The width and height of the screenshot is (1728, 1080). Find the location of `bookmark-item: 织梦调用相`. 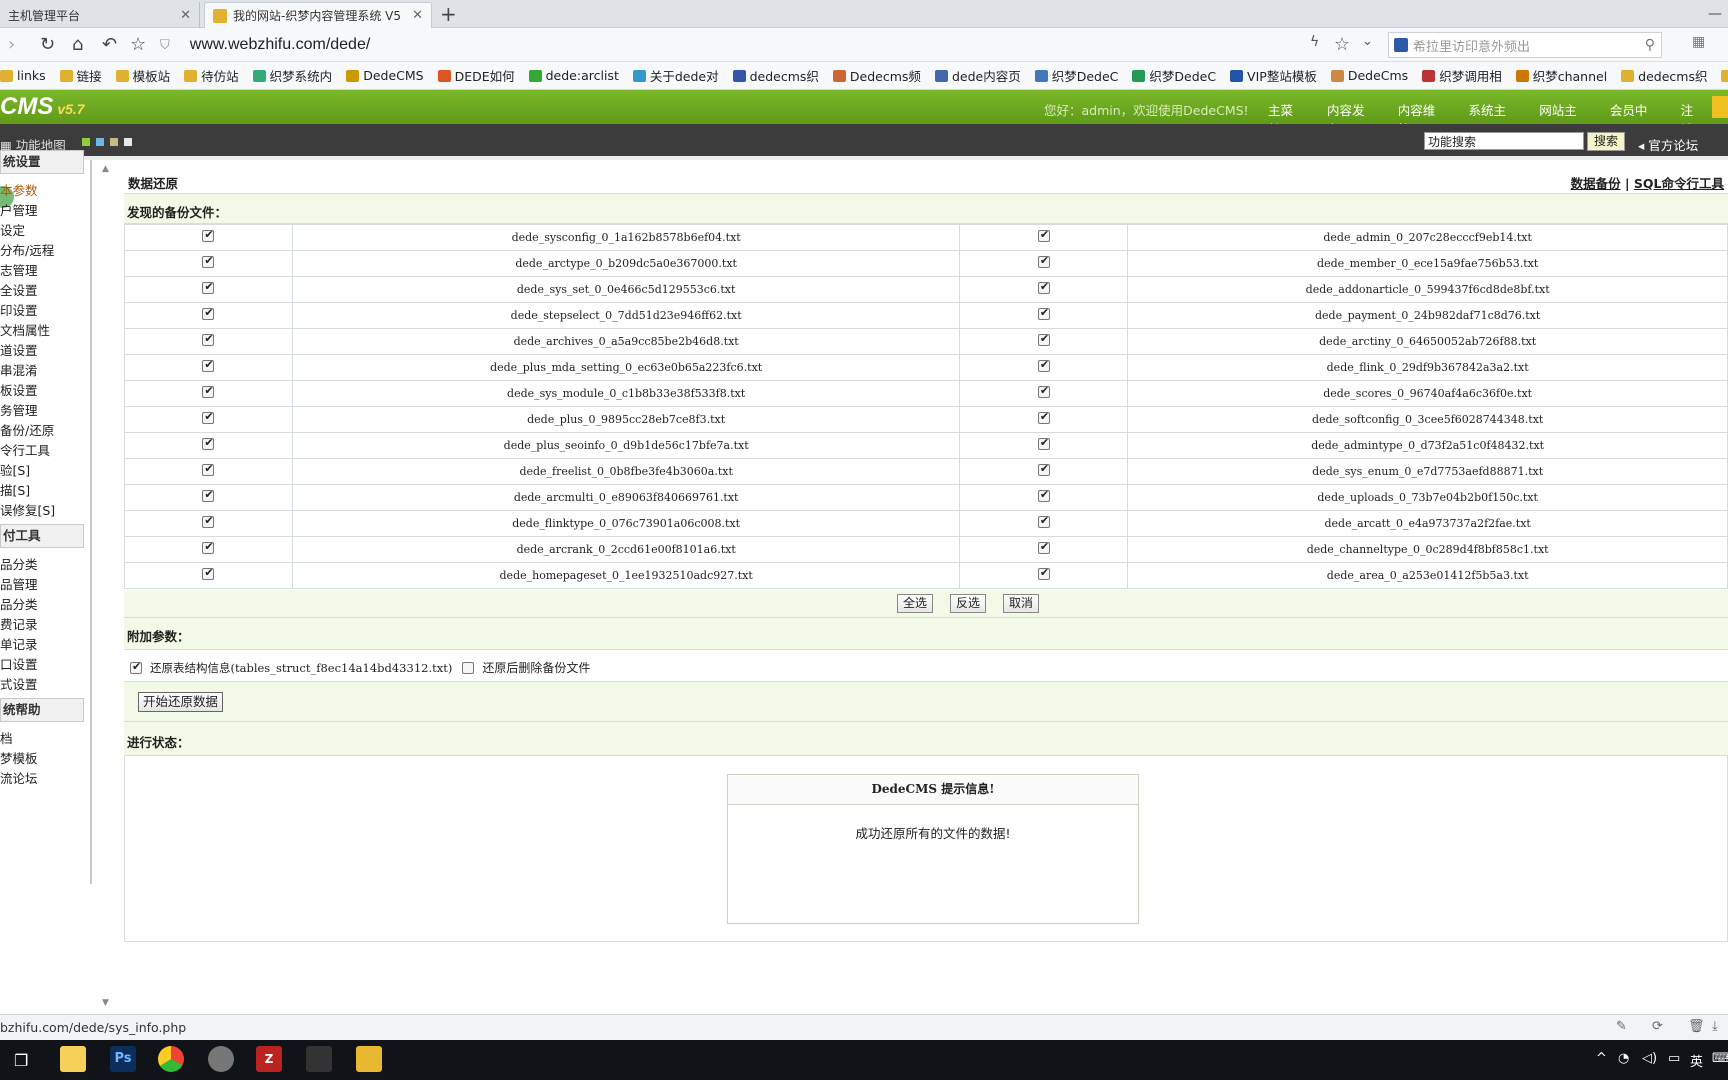

bookmark-item: 织梦调用相 is located at coordinates (1462, 75).